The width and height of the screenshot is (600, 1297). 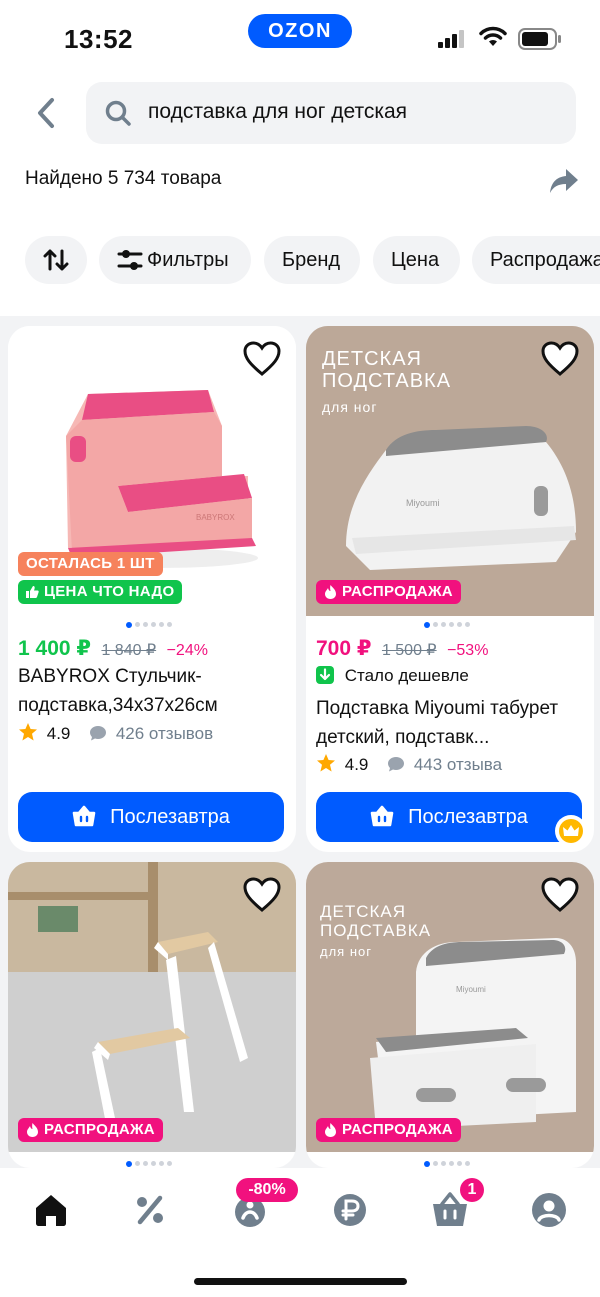 I want to click on cheaper-text: Стало дешевле, so click(x=406, y=675).